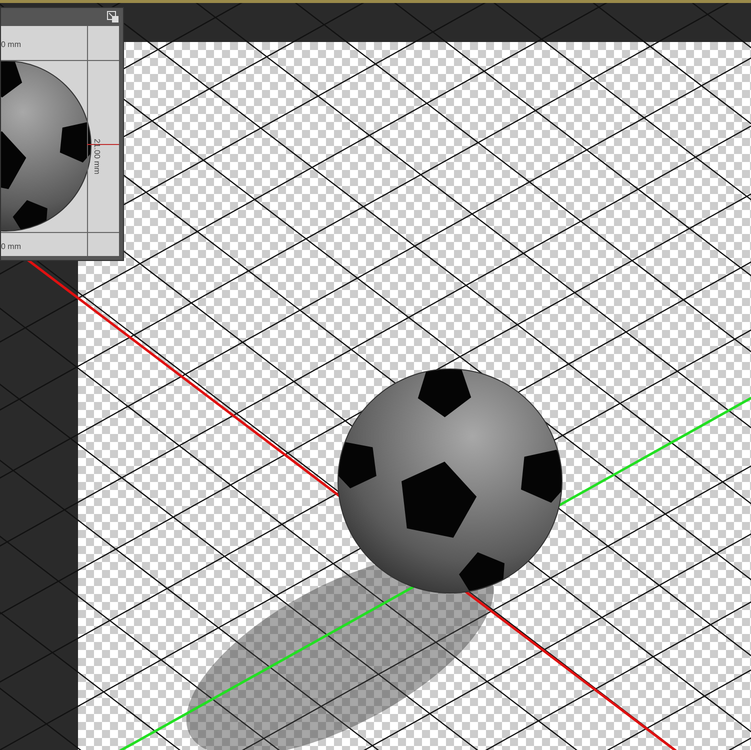 The width and height of the screenshot is (751, 750). I want to click on resize-icon, so click(113, 17).